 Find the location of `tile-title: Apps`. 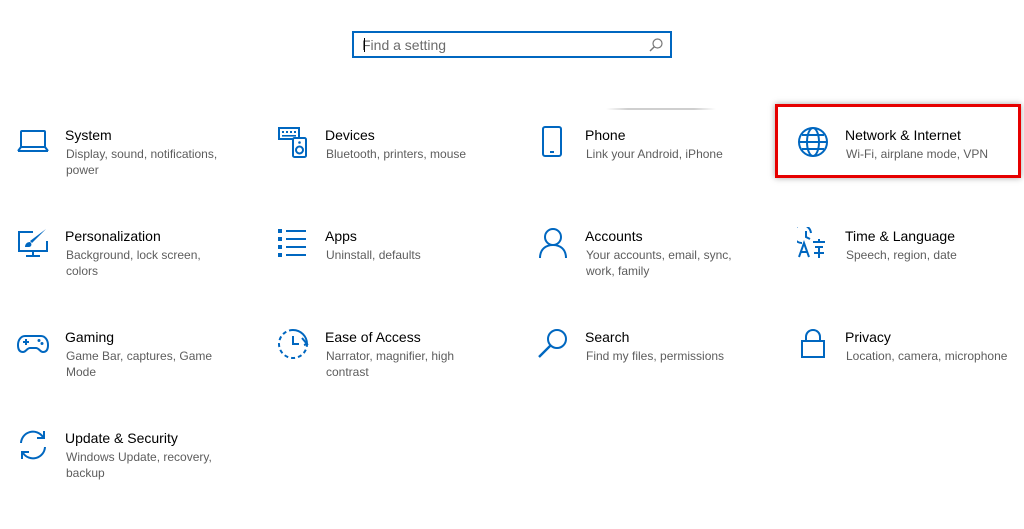

tile-title: Apps is located at coordinates (341, 236).